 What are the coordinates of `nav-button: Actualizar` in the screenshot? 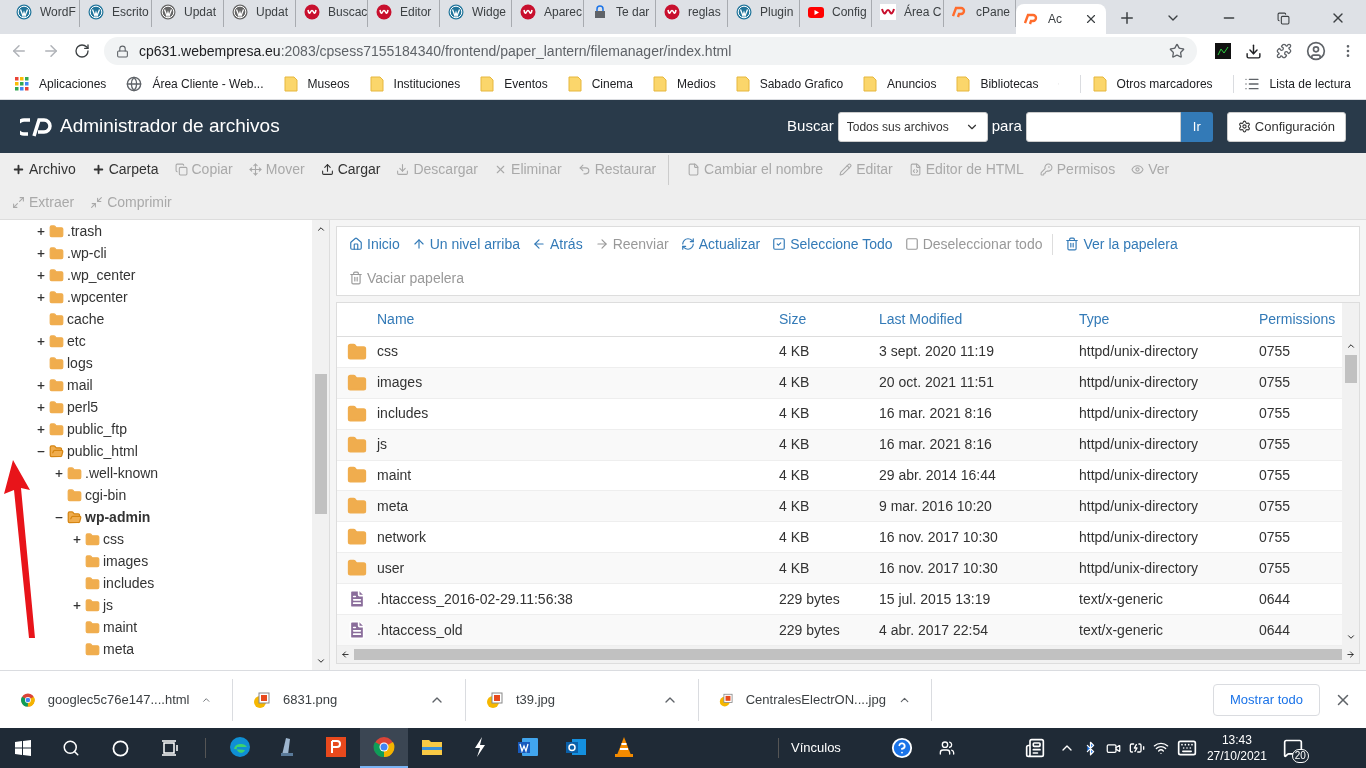 It's located at (720, 244).